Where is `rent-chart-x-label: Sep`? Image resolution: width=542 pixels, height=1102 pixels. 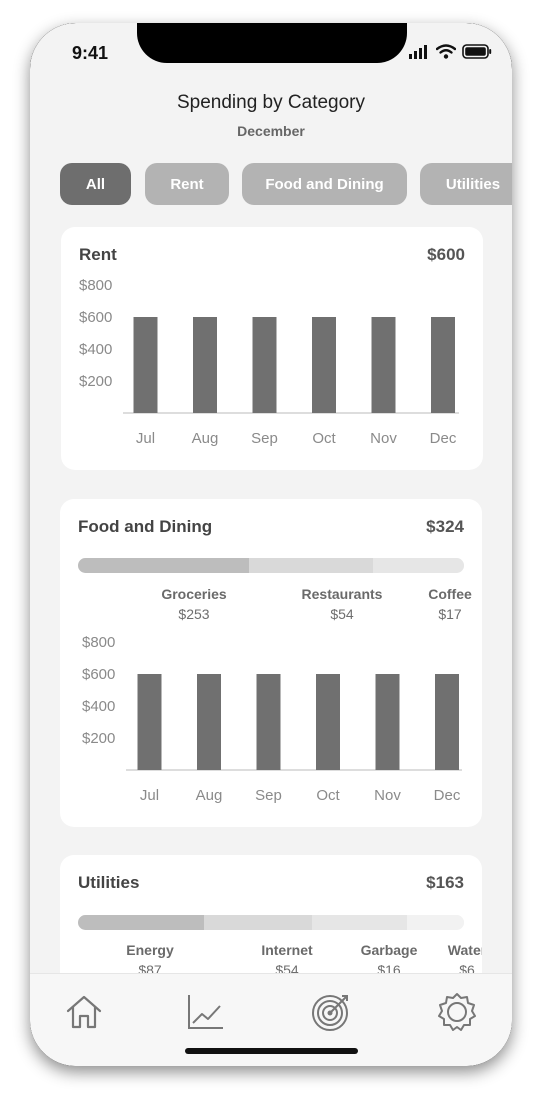
rent-chart-x-label: Sep is located at coordinates (264, 438).